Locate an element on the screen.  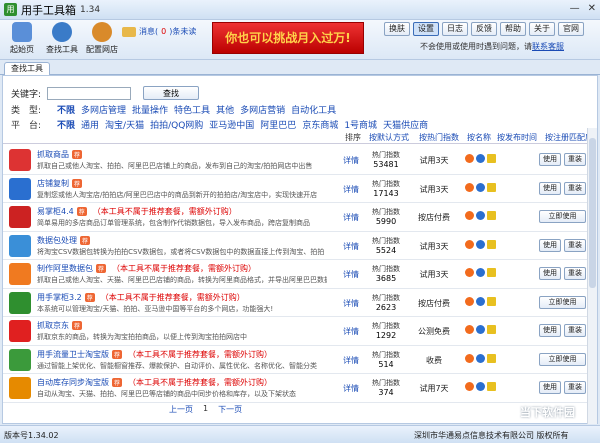
search-row: 关键字: 查找 is located at coordinates (105, 93).